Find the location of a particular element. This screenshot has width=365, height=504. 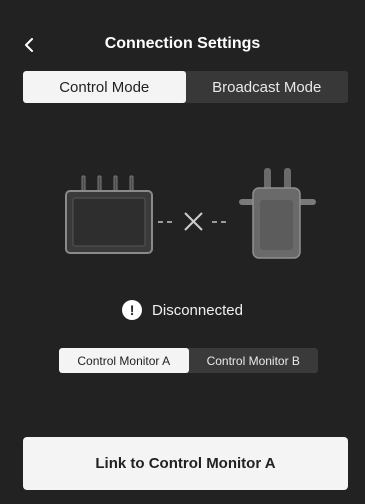

mode-segmented-control: Control Mode Broadcast Mode is located at coordinates (185, 87).